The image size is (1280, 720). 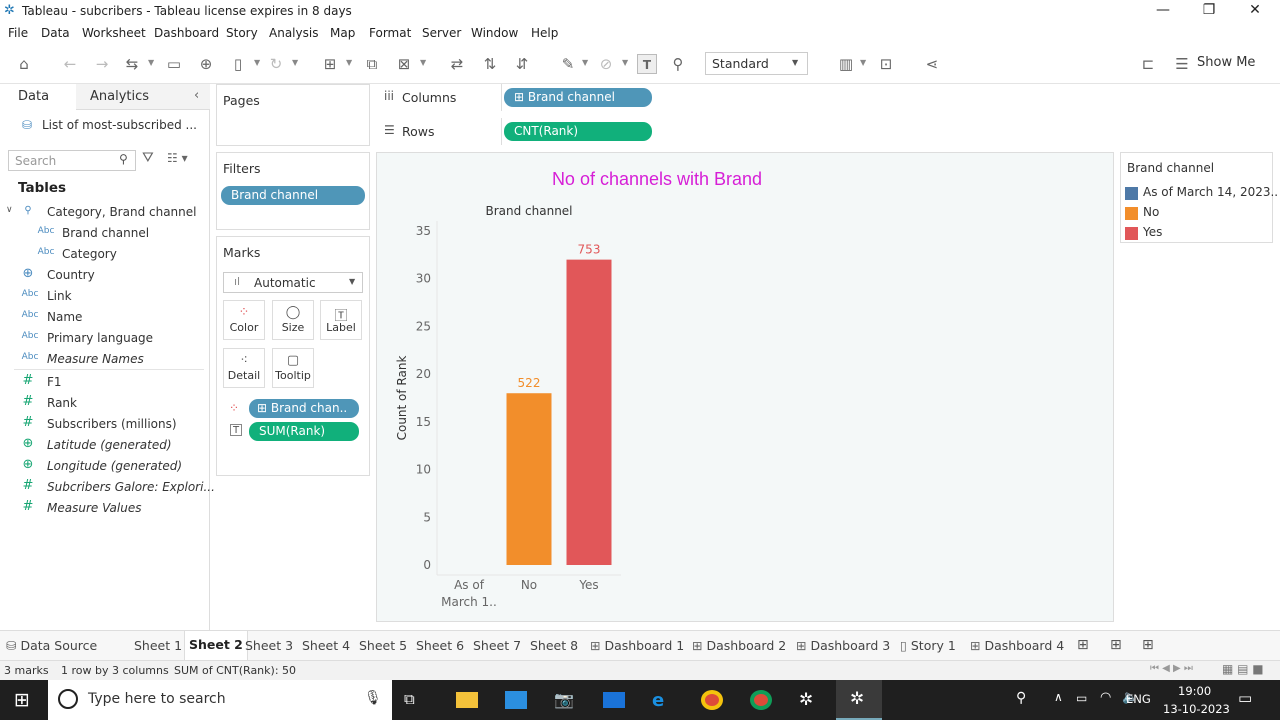 What do you see at coordinates (293, 368) in the screenshot?
I see `tooltip-button: ▢ Tooltip` at bounding box center [293, 368].